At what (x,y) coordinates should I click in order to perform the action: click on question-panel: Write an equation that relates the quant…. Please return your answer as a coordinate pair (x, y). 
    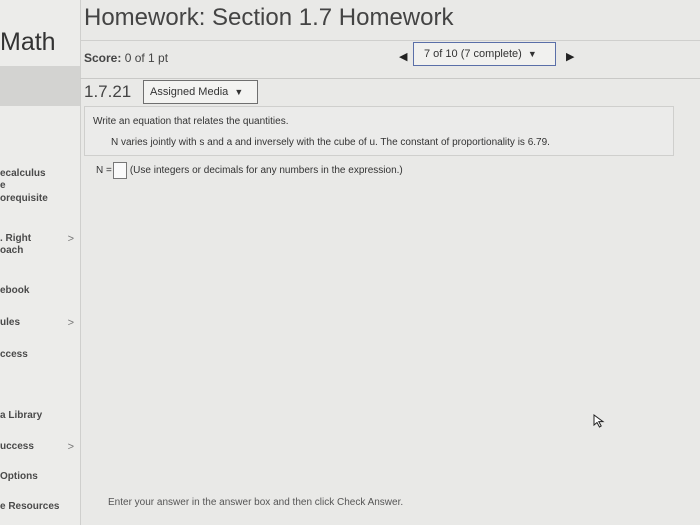
    Looking at the image, I should click on (379, 131).